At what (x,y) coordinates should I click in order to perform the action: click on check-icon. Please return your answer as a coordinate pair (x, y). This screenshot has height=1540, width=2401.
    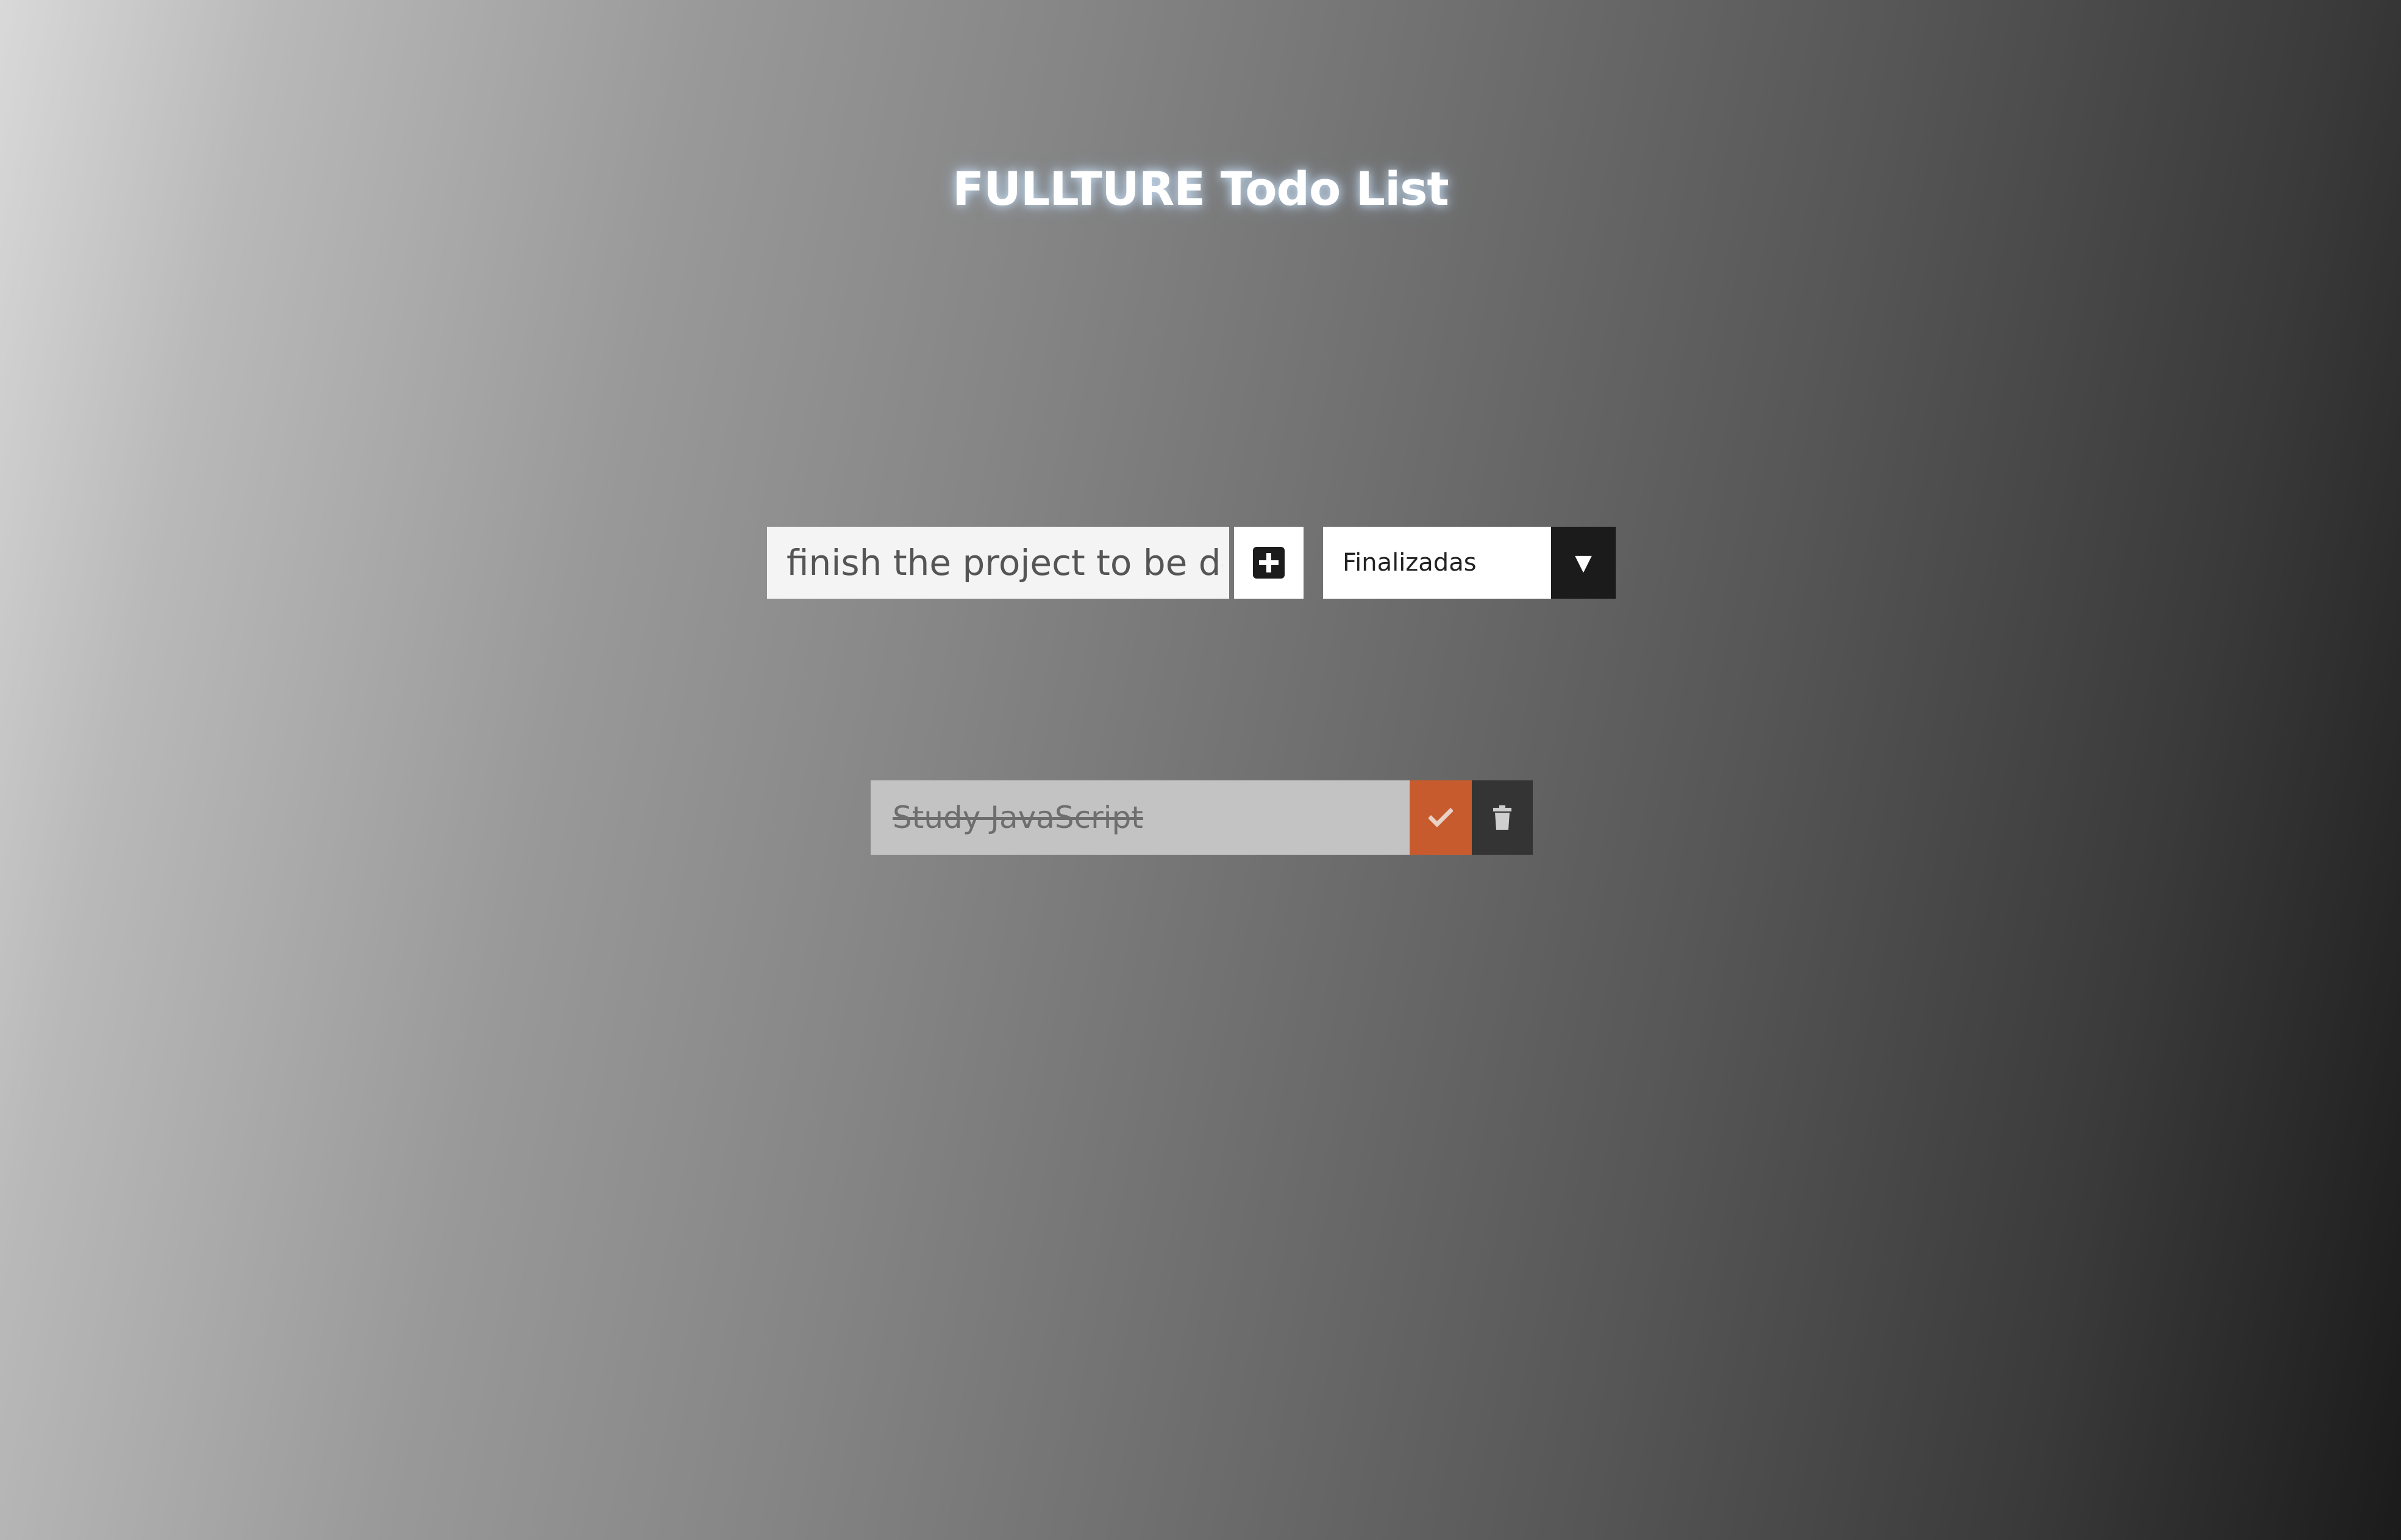
    Looking at the image, I should click on (1441, 817).